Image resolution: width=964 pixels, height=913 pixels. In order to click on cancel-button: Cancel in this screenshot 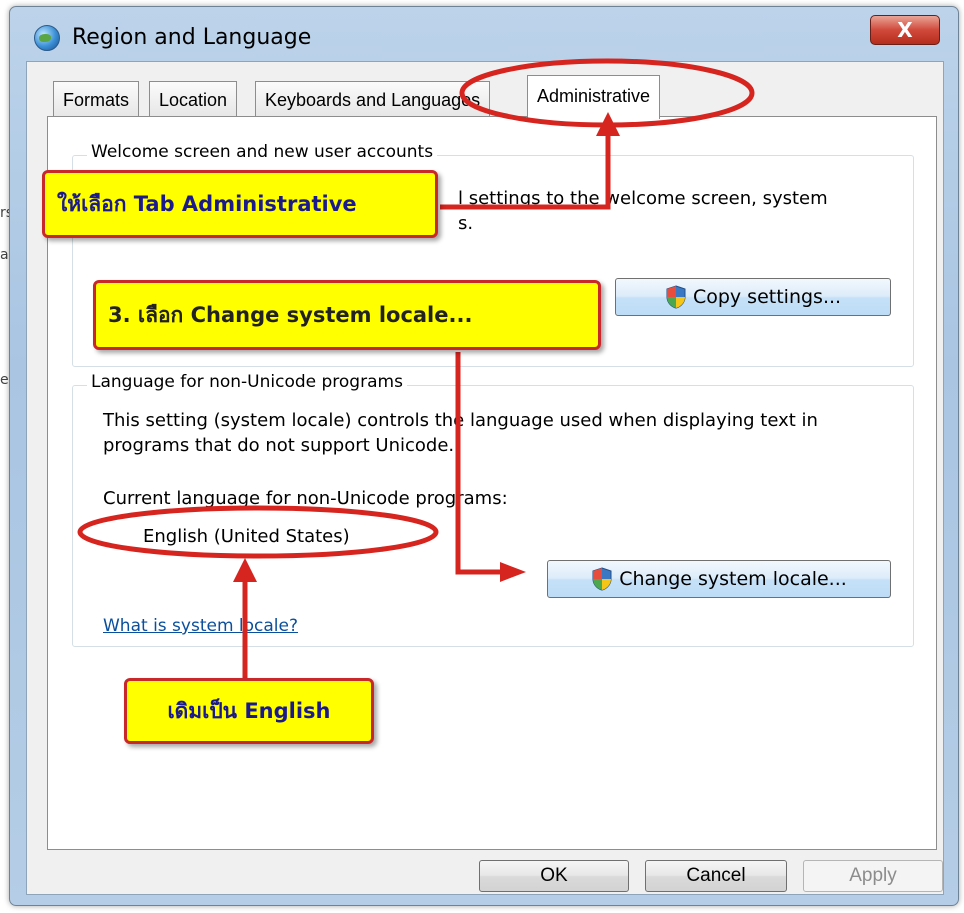, I will do `click(716, 876)`.